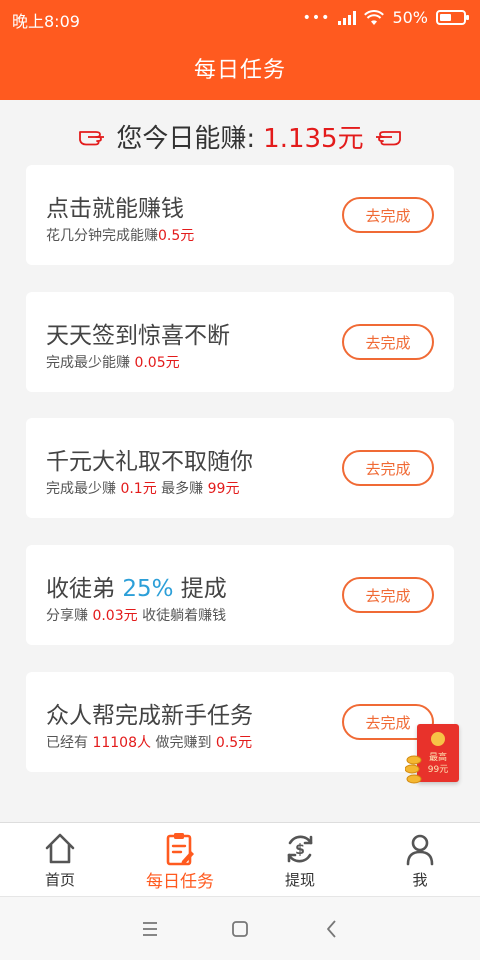  I want to click on task-card: 众人帮完成新手任务 已经有 11108人 做完赚到 0.5元 去完成, so click(240, 722).